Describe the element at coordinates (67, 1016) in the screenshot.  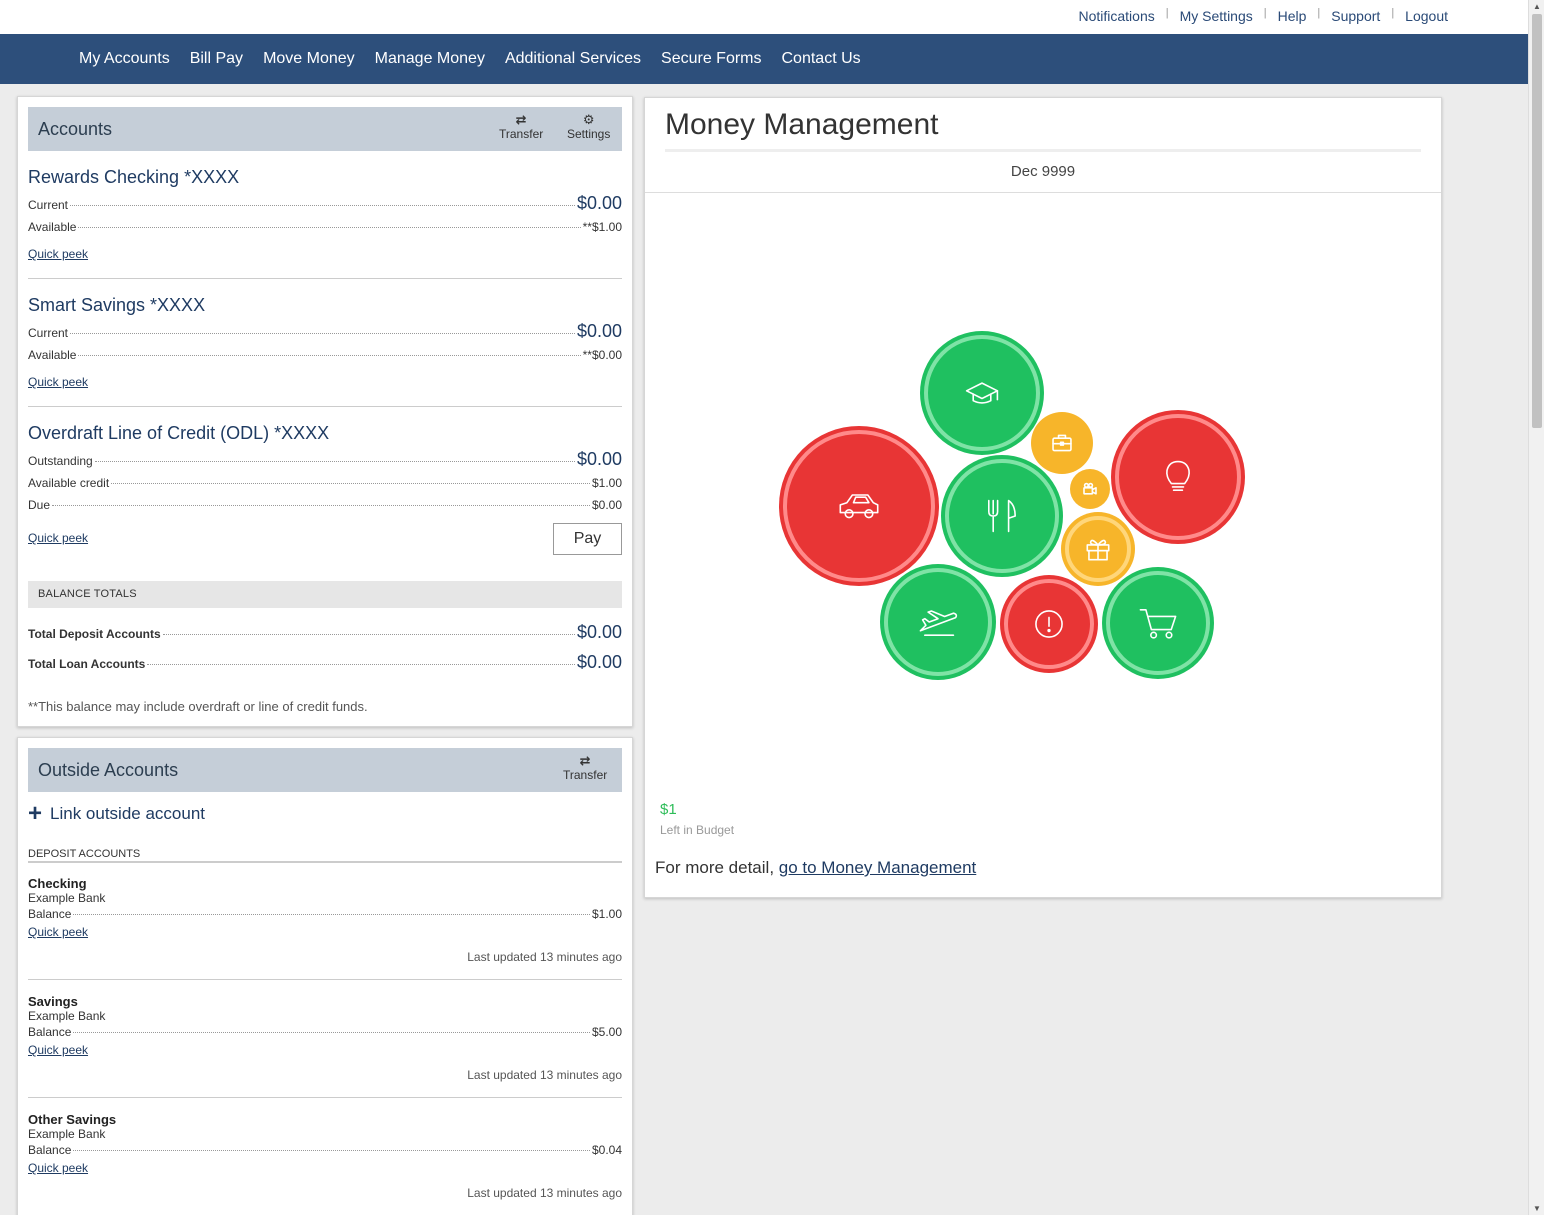
I see `outside-bank-name: Example Bank` at that location.